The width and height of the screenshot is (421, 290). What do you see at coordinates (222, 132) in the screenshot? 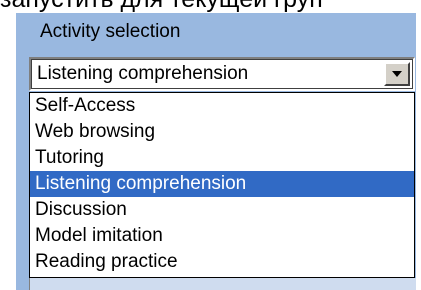
I see `list-item-web-browsing: Web browsing` at bounding box center [222, 132].